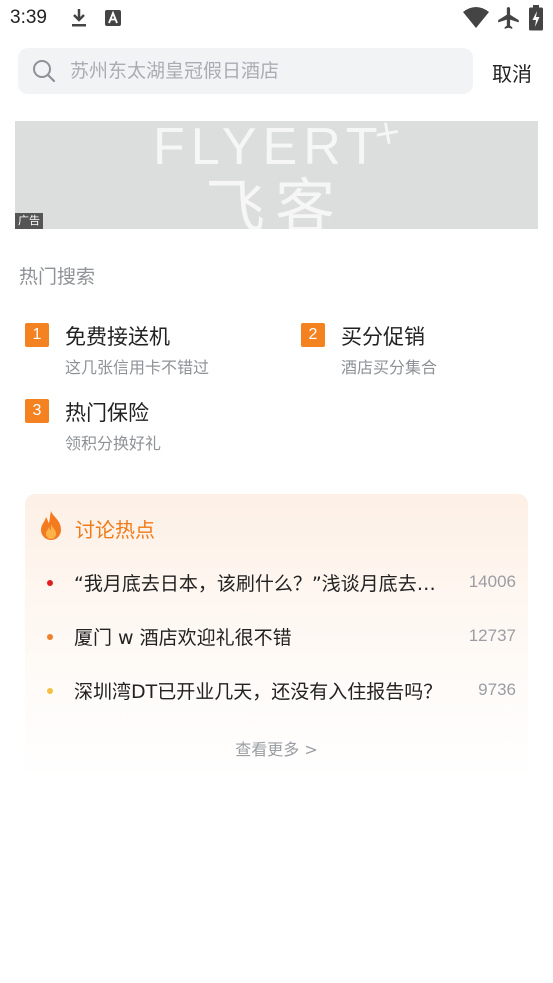 This screenshot has height=983, width=553. Describe the element at coordinates (508, 18) in the screenshot. I see `airplane-icon` at that location.